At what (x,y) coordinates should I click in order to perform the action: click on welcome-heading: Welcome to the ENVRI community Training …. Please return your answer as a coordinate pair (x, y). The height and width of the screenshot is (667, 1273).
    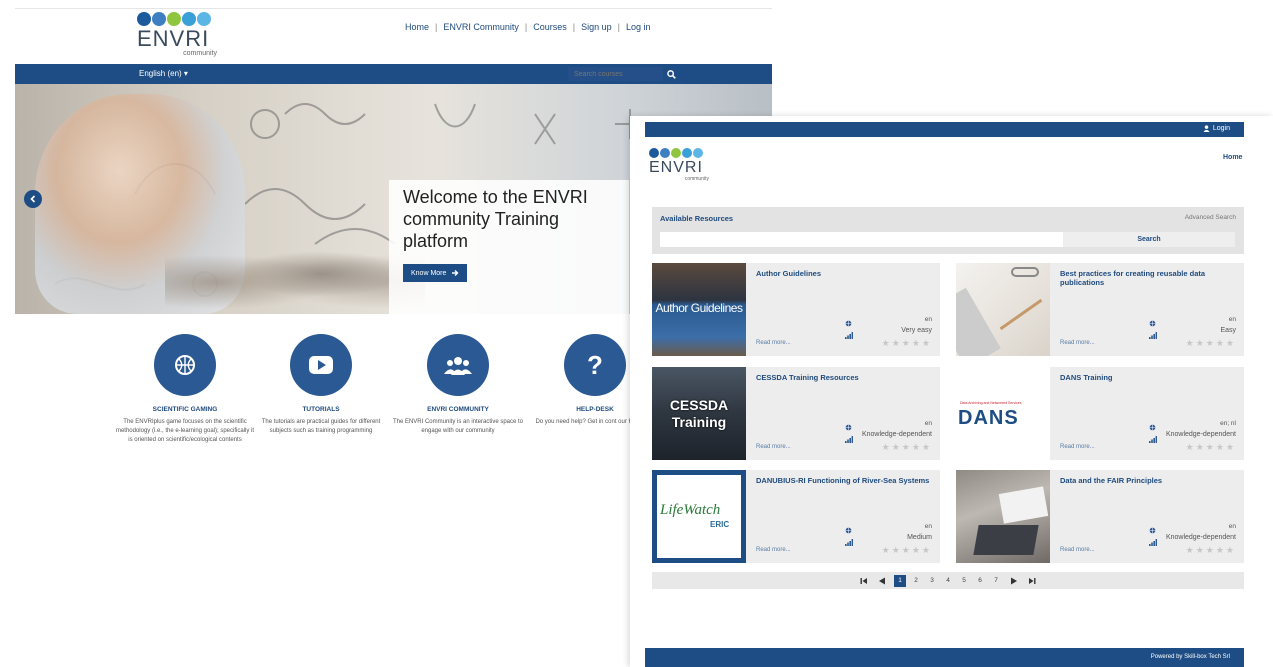
    Looking at the image, I should click on (495, 219).